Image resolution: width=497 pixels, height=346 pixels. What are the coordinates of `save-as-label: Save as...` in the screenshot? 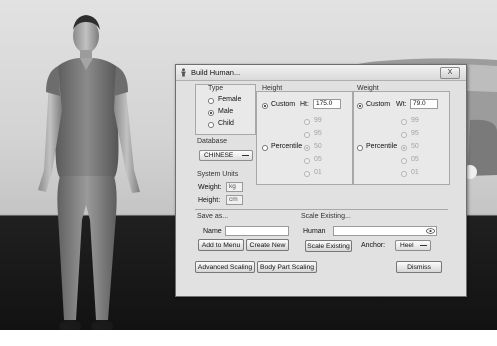 It's located at (213, 216).